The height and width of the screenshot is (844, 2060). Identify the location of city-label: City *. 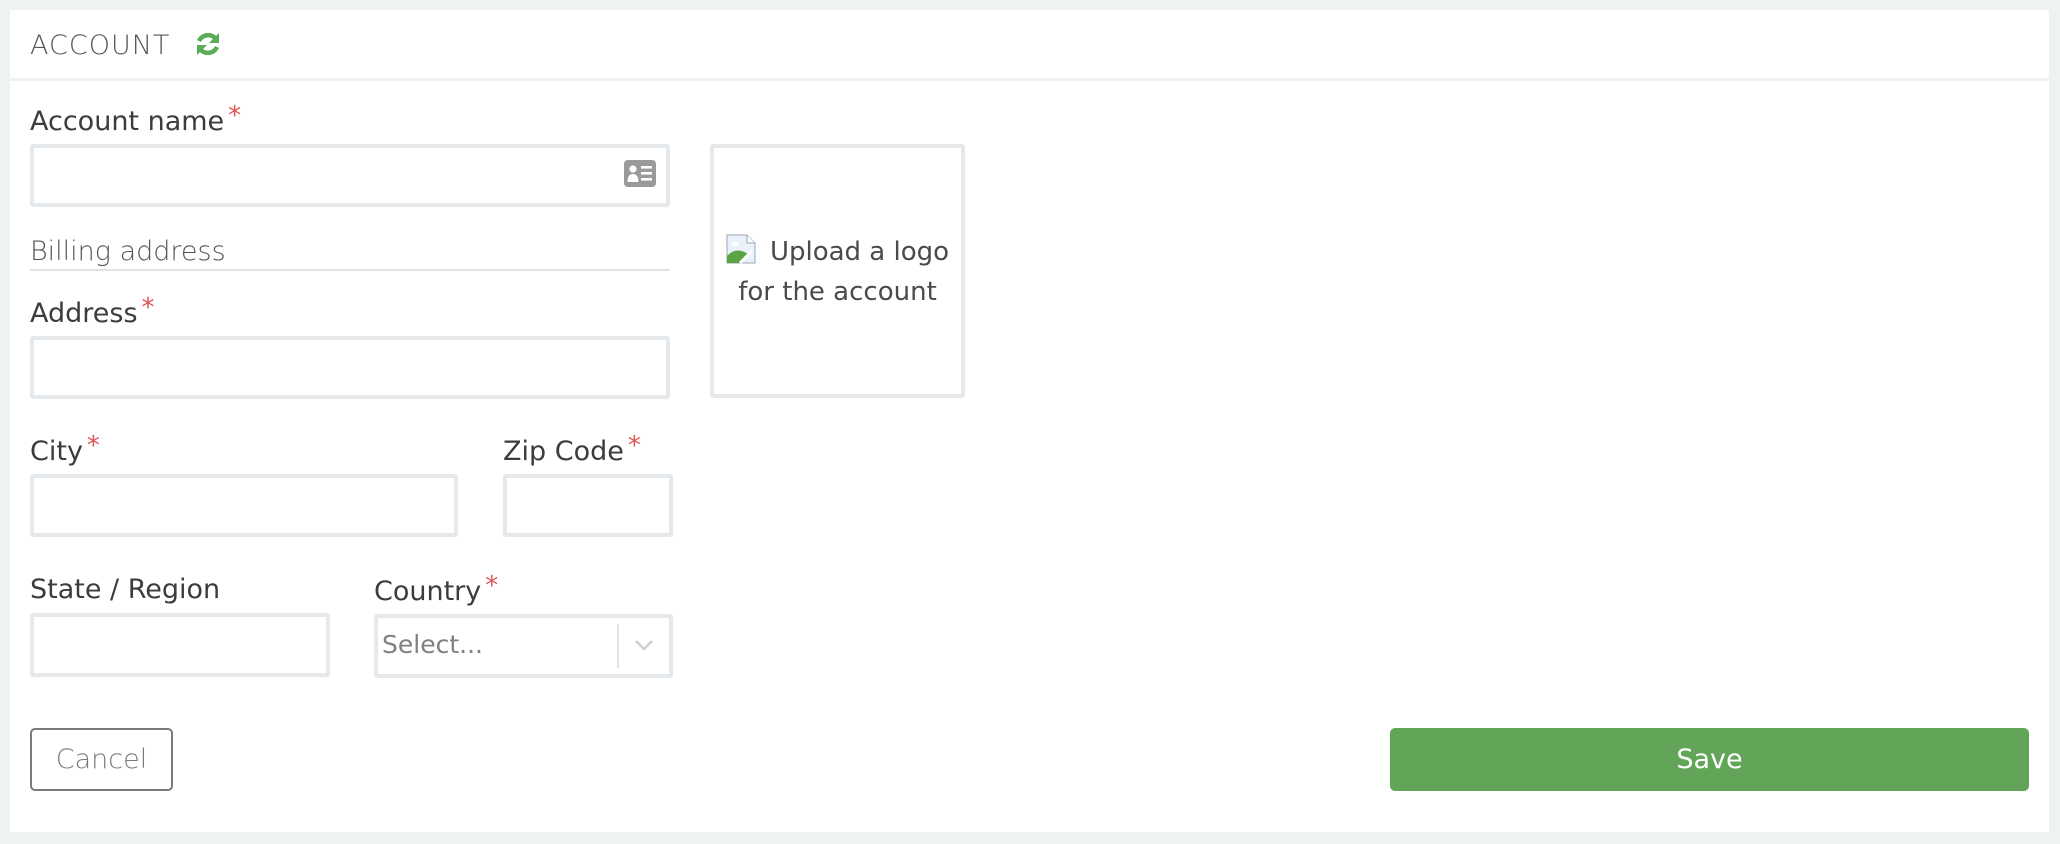
(65, 449).